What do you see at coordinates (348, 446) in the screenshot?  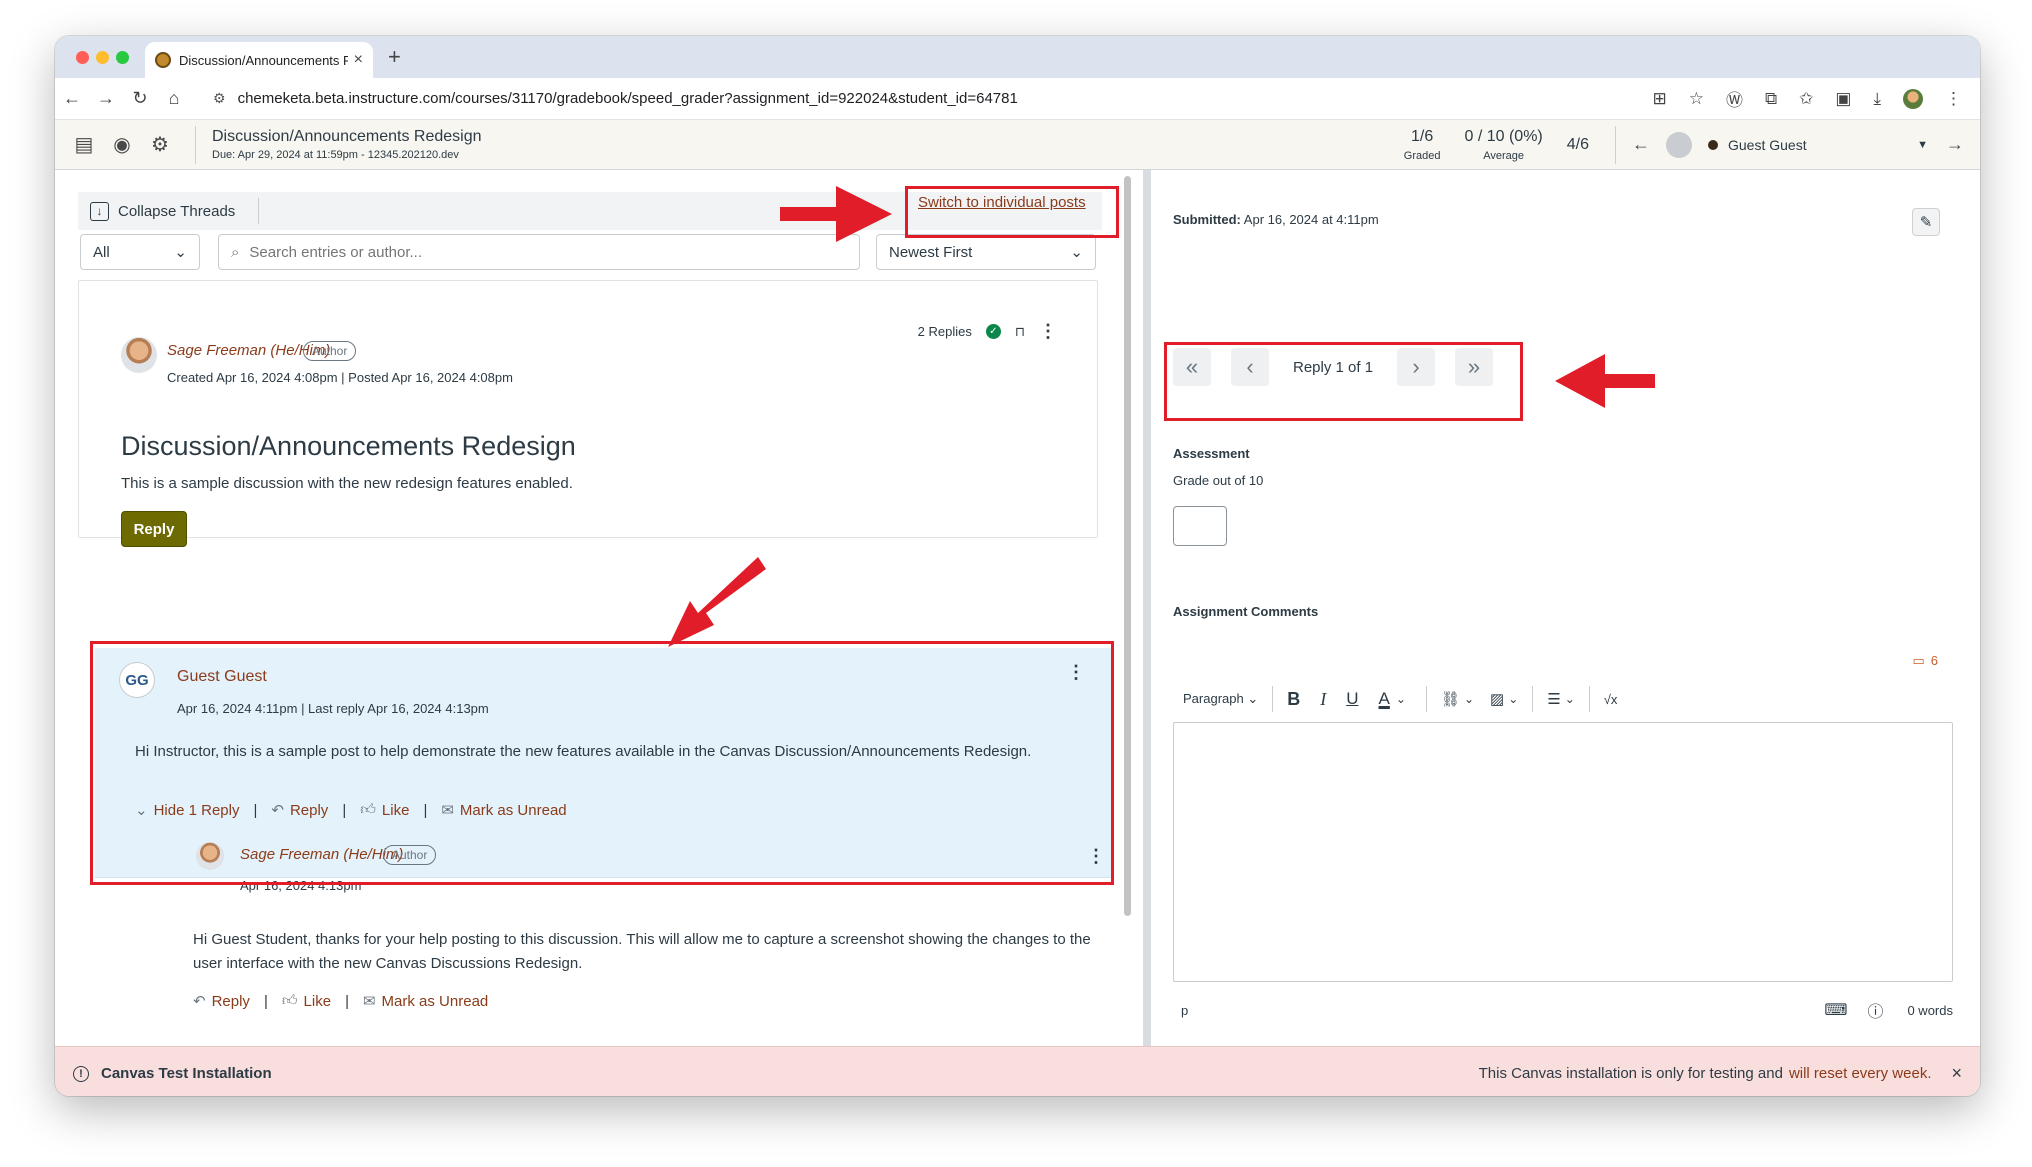 I see `topic-title: Discussion/Announcements Redesign` at bounding box center [348, 446].